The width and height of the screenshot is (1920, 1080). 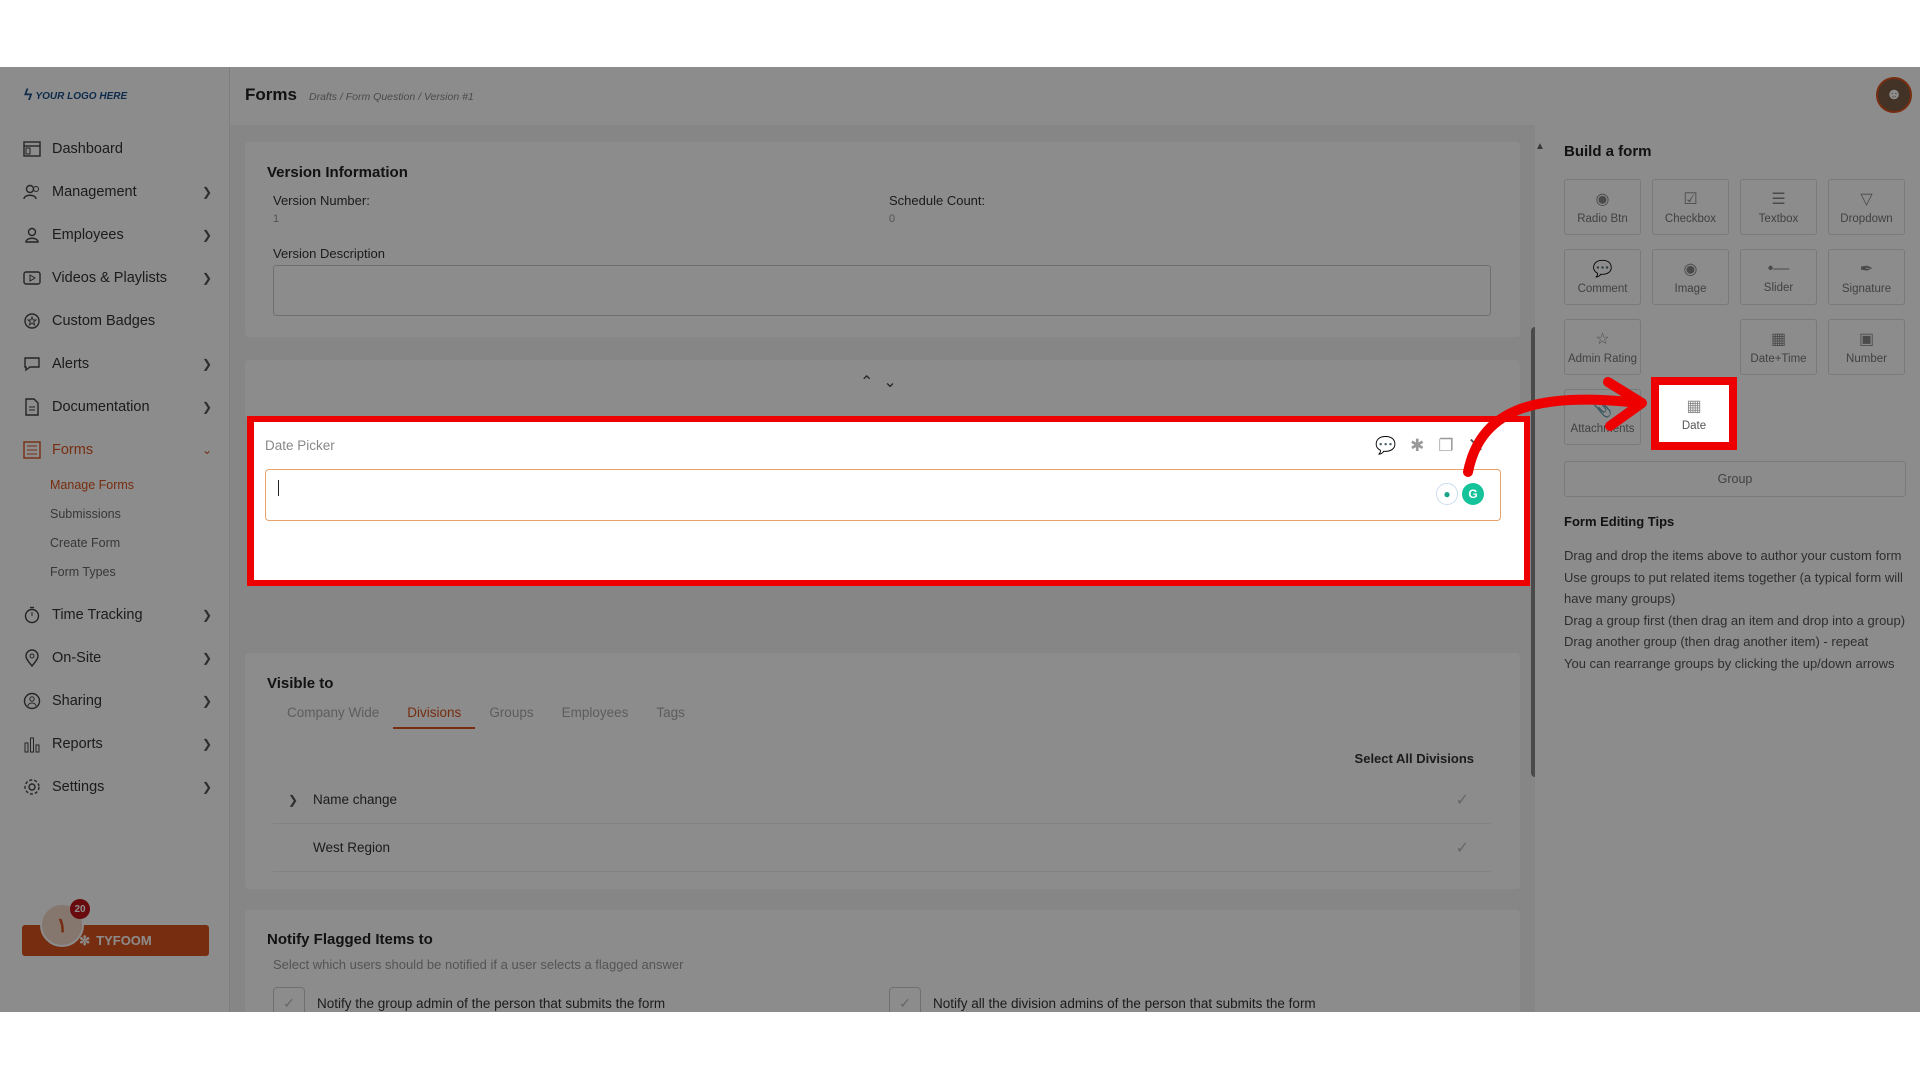 I want to click on sidebar-item-label: On-Site, so click(x=77, y=657).